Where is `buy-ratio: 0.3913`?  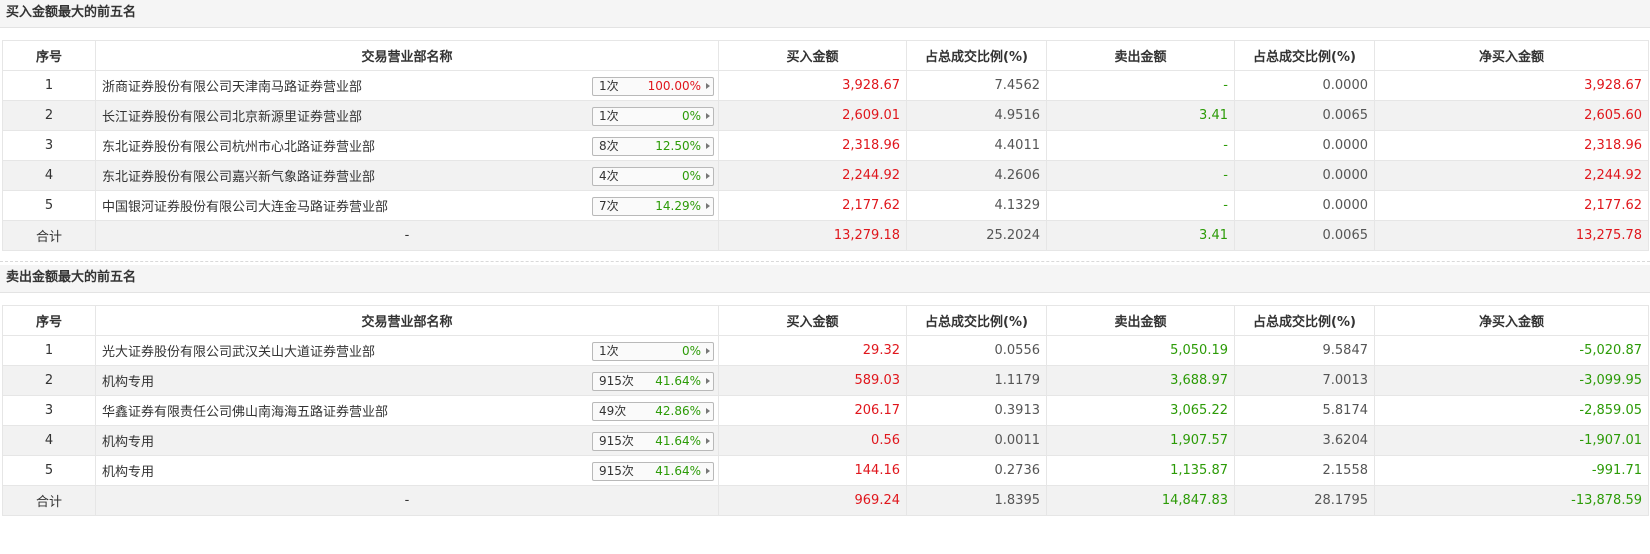 buy-ratio: 0.3913 is located at coordinates (976, 410).